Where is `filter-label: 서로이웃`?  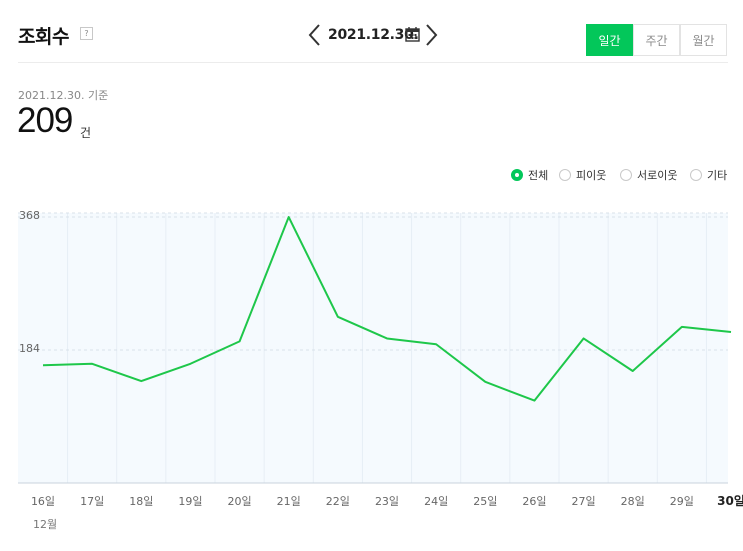
filter-label: 서로이웃 is located at coordinates (657, 175).